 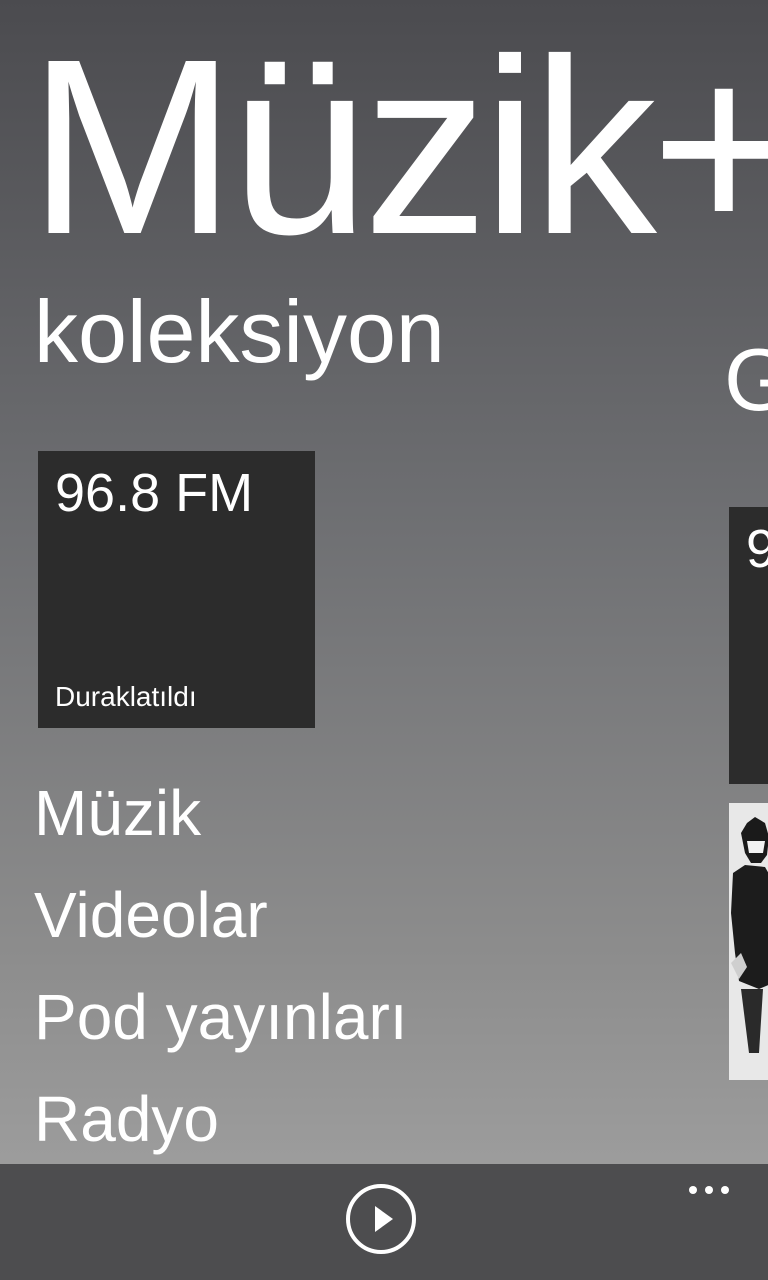 I want to click on app-bar, so click(x=384, y=1222).